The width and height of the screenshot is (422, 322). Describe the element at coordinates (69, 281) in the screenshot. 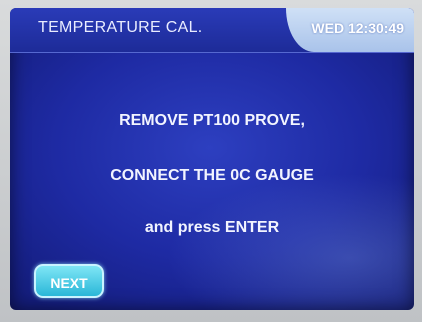

I see `next-button: NEXT` at that location.